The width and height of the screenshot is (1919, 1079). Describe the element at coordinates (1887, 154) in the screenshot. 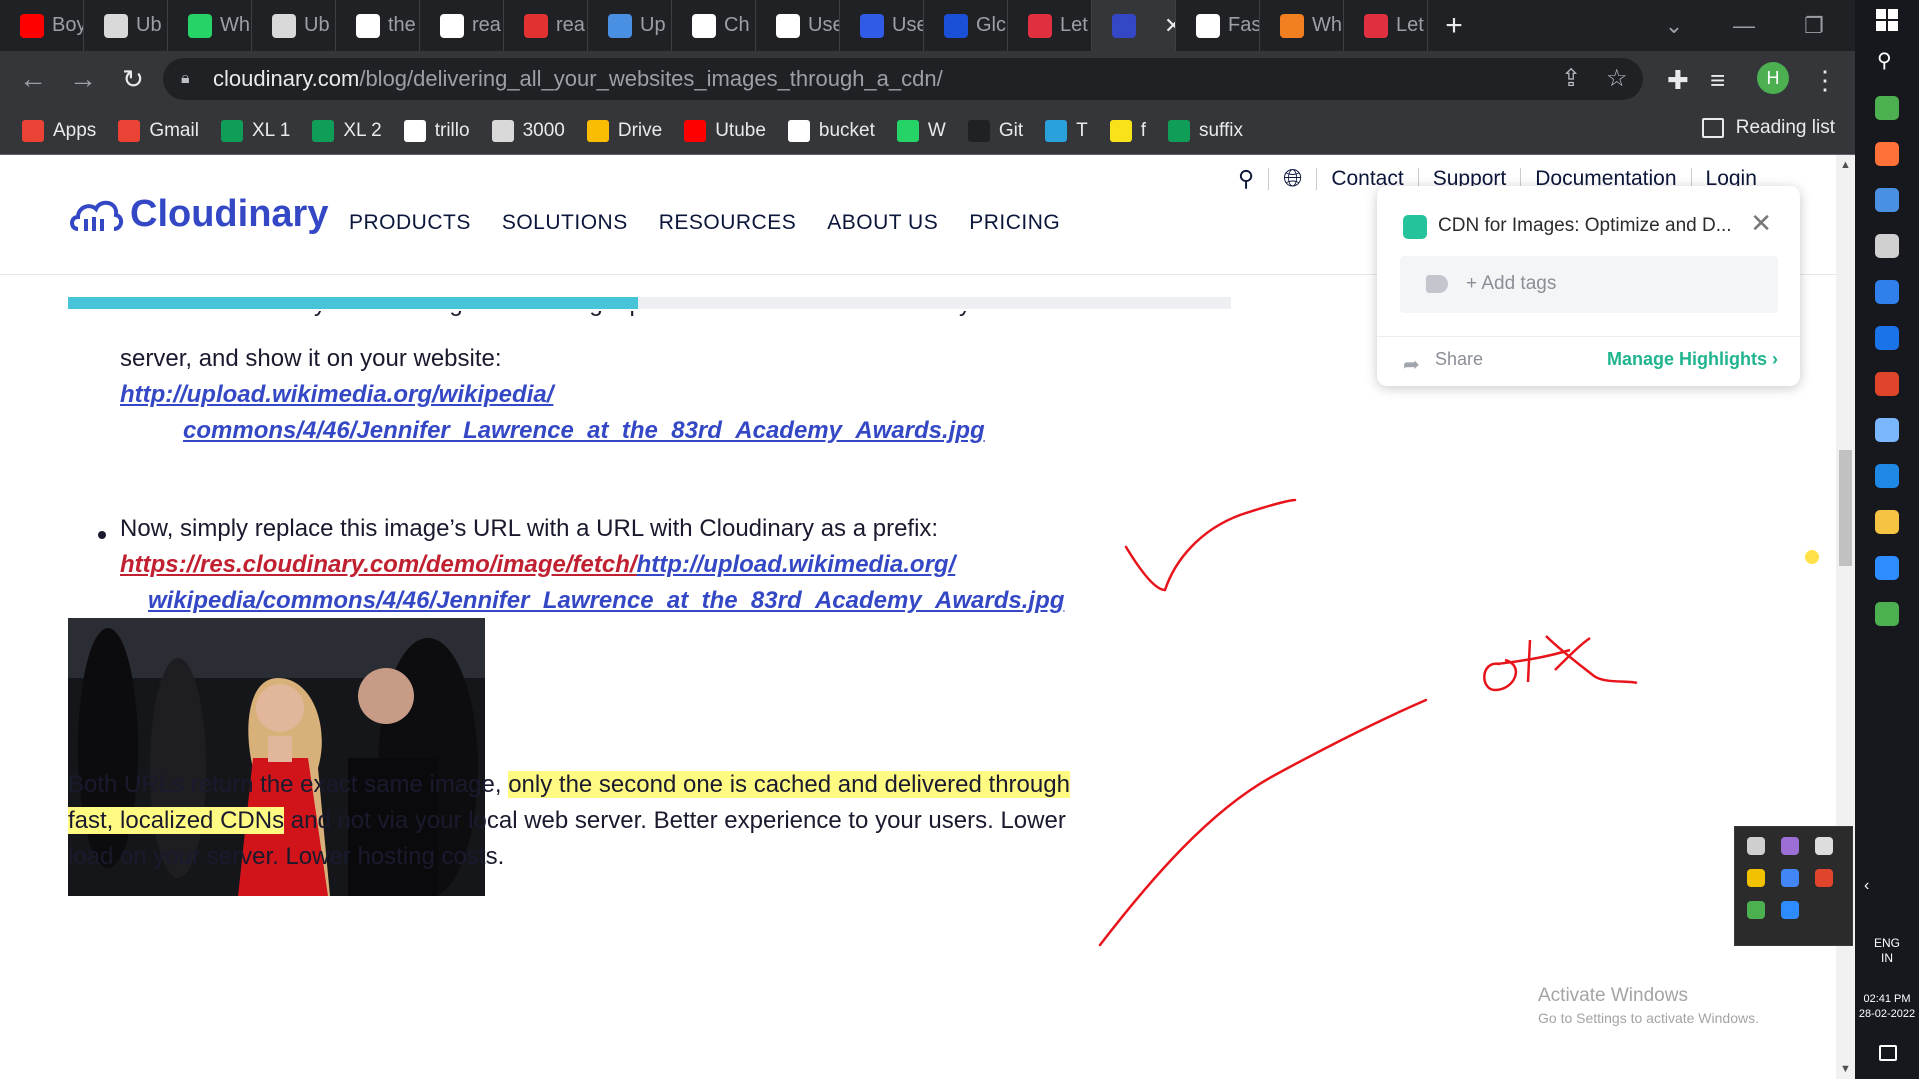

I see `firefox-icon` at that location.